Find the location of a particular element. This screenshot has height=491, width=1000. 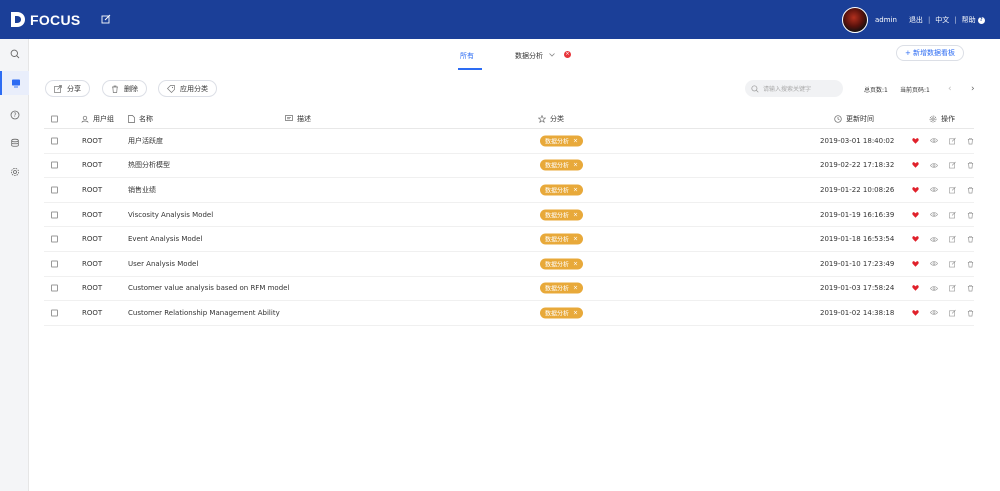

avatar is located at coordinates (855, 20).